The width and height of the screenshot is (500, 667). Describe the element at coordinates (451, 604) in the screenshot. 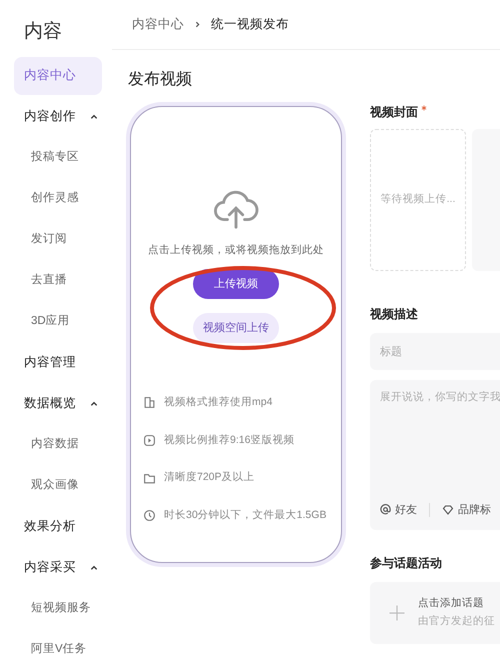

I see `add-topic-text: 点击添加话题` at that location.